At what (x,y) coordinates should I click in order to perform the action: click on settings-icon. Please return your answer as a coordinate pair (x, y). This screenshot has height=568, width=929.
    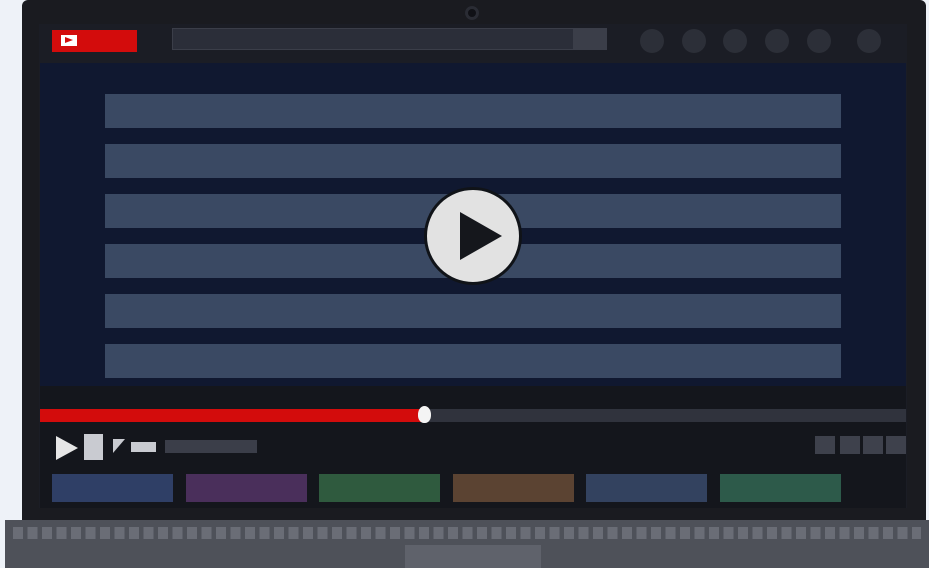
    Looking at the image, I should click on (825, 445).